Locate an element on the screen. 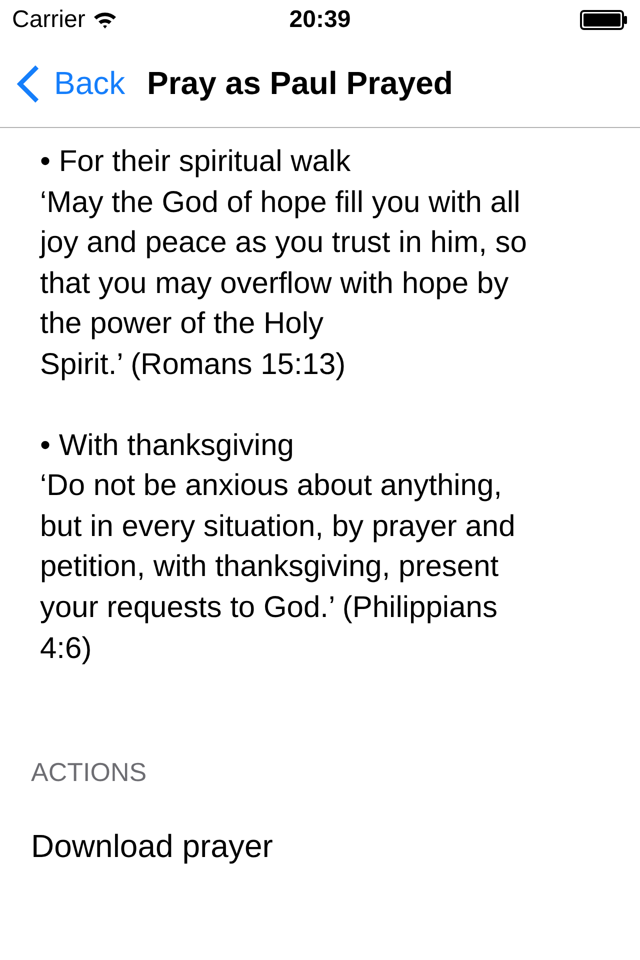 The width and height of the screenshot is (640, 960). battery-icon is located at coordinates (604, 20).